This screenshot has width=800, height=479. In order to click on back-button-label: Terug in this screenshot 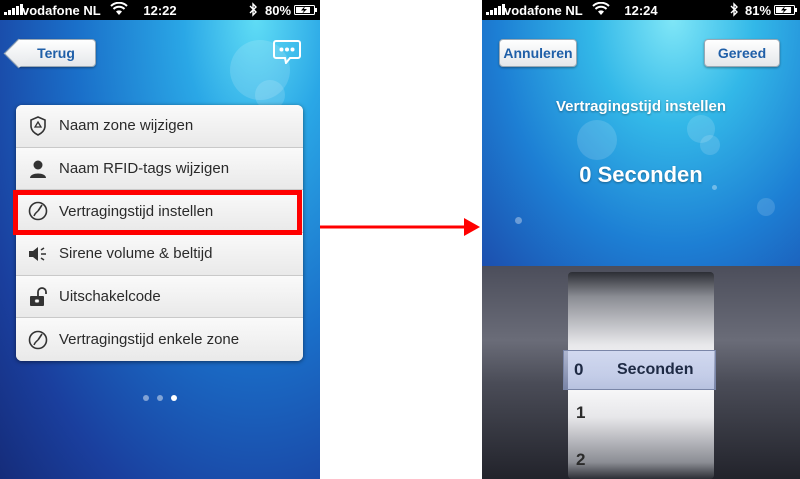, I will do `click(56, 53)`.